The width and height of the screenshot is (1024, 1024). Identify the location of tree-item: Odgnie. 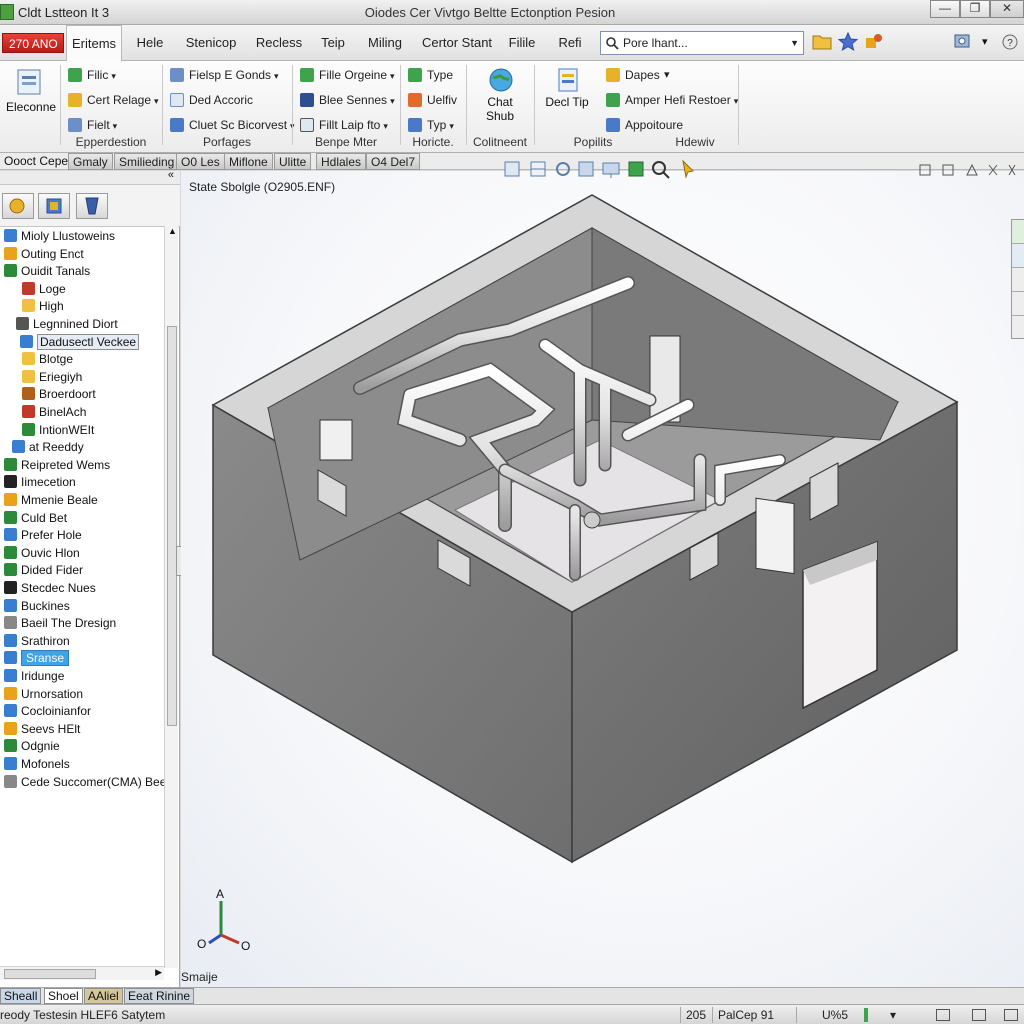
(32, 746).